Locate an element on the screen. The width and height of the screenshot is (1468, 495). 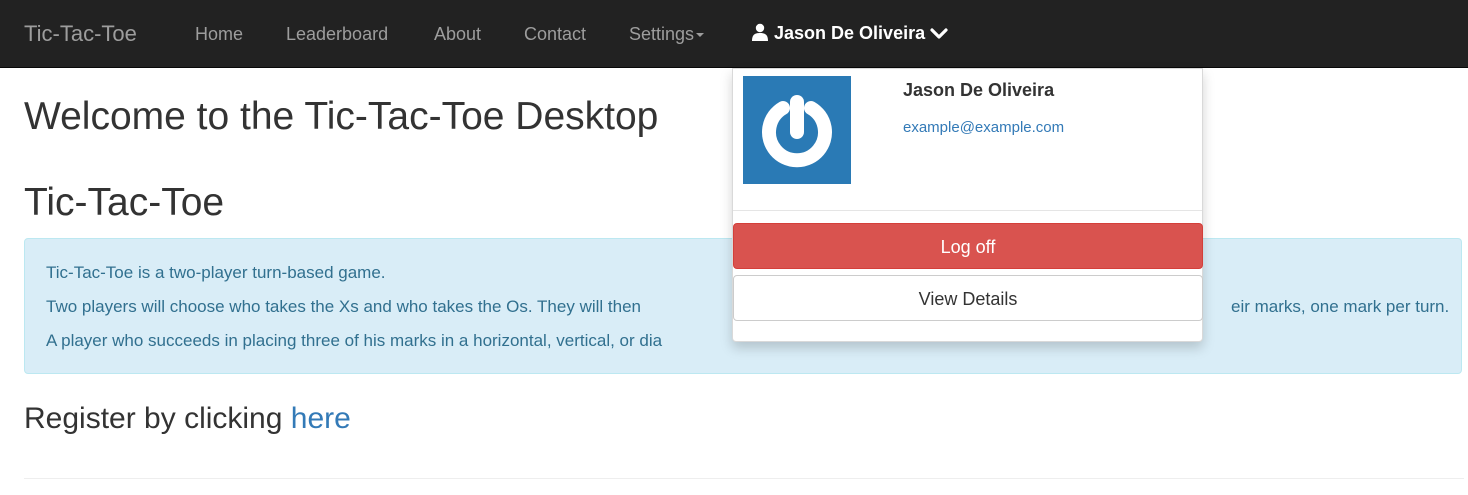
register-prompt: Register by clicking here is located at coordinates (187, 419).